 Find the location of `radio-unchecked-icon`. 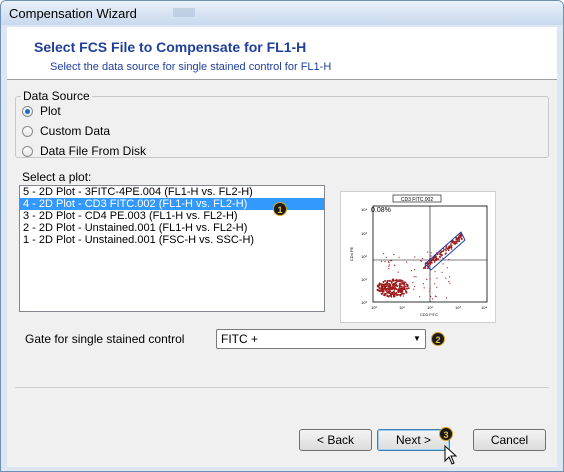

radio-unchecked-icon is located at coordinates (27, 131).